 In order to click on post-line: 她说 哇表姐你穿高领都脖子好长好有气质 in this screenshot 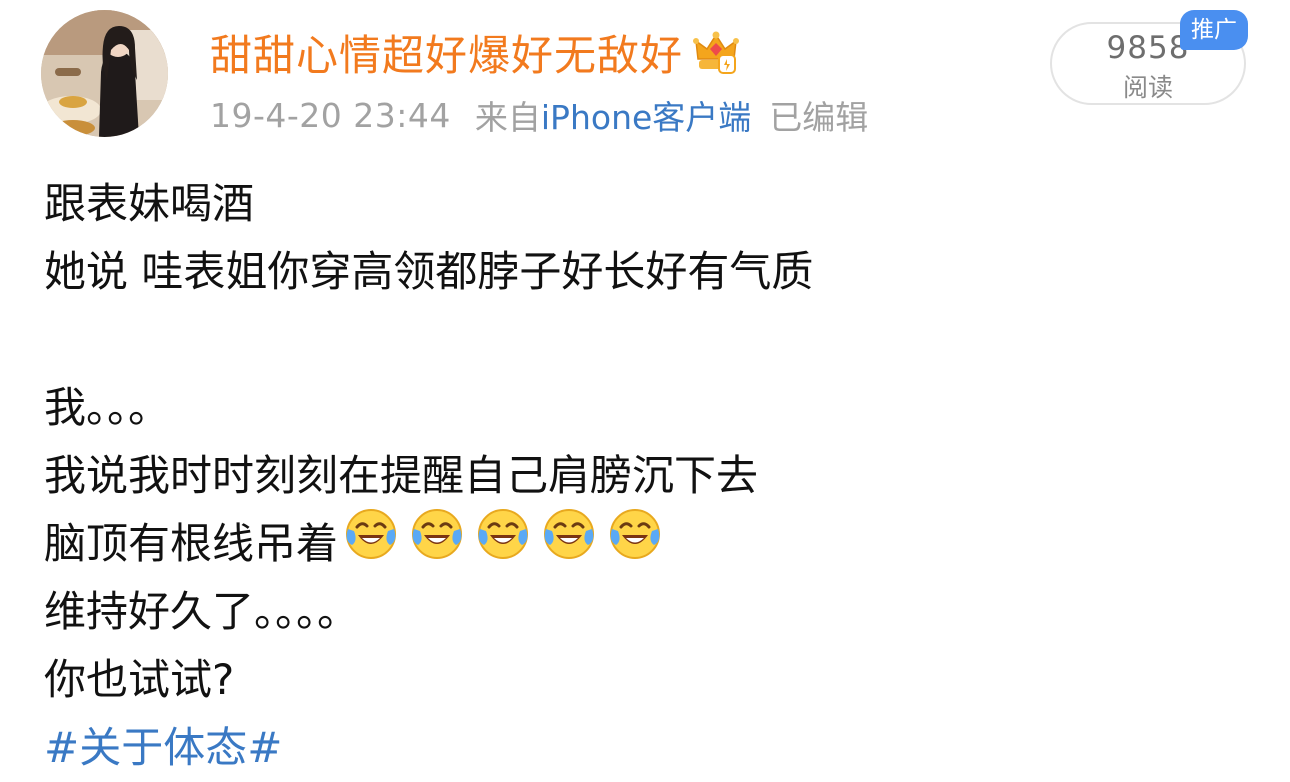, I will do `click(429, 271)`.